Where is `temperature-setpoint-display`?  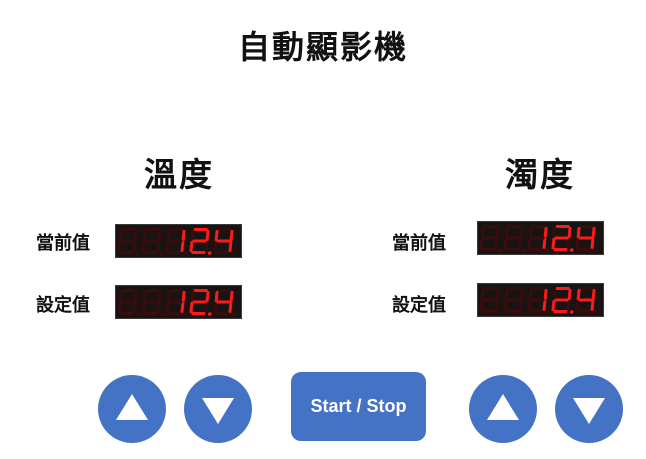
temperature-setpoint-display is located at coordinates (178, 302).